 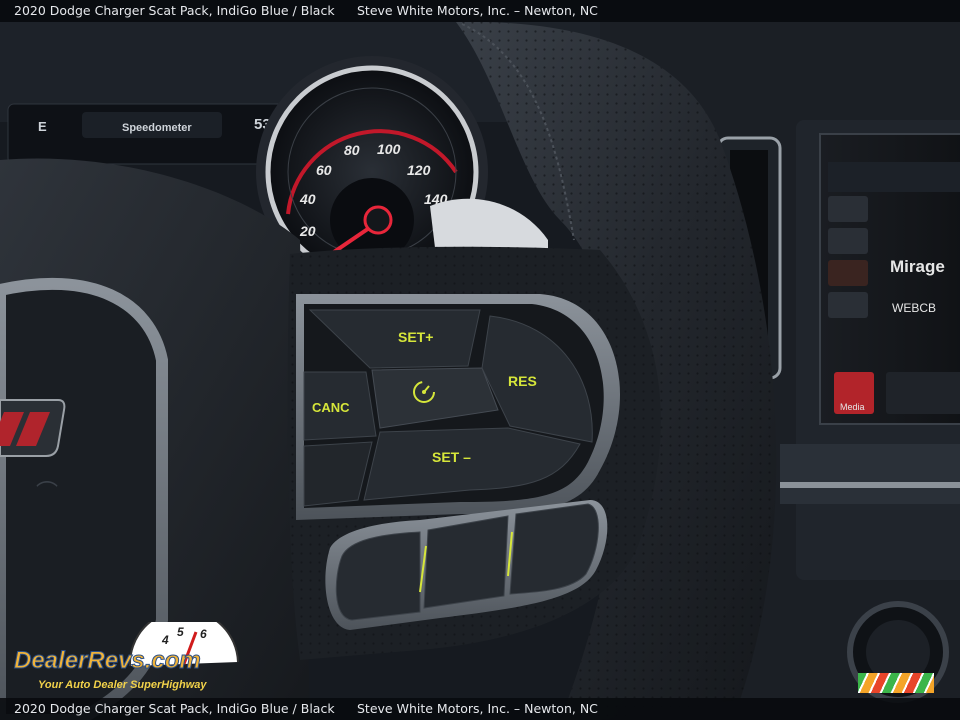 What do you see at coordinates (331, 407) in the screenshot?
I see `cancel-label: CANC` at bounding box center [331, 407].